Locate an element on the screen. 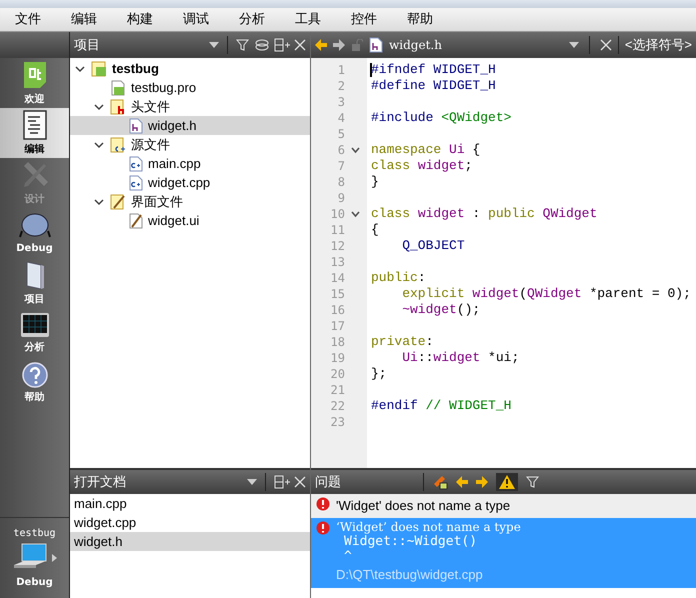 The height and width of the screenshot is (598, 696). tree-item: testbug is located at coordinates (190, 68).